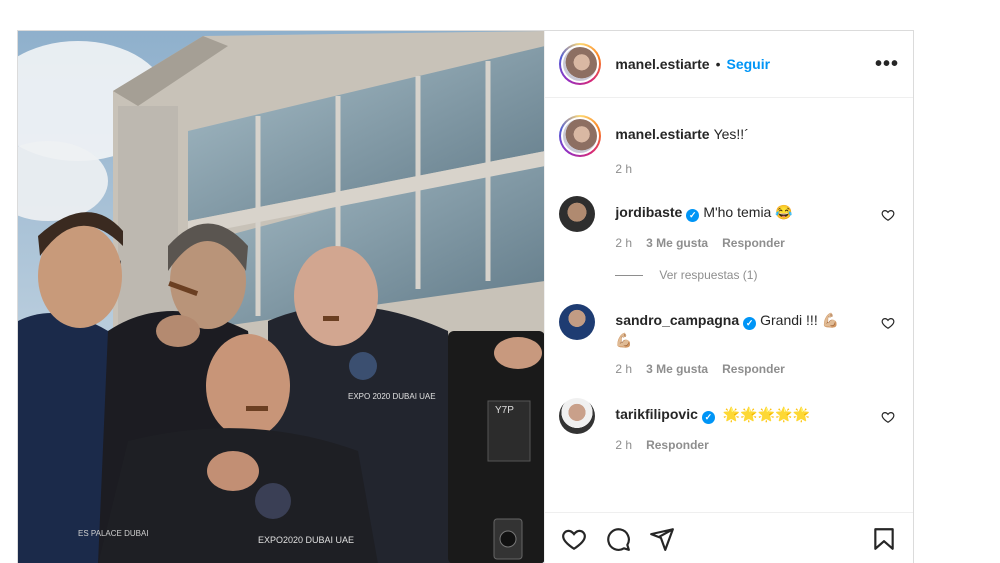  Describe the element at coordinates (623, 169) in the screenshot. I see `caption-time: 2 h` at that location.